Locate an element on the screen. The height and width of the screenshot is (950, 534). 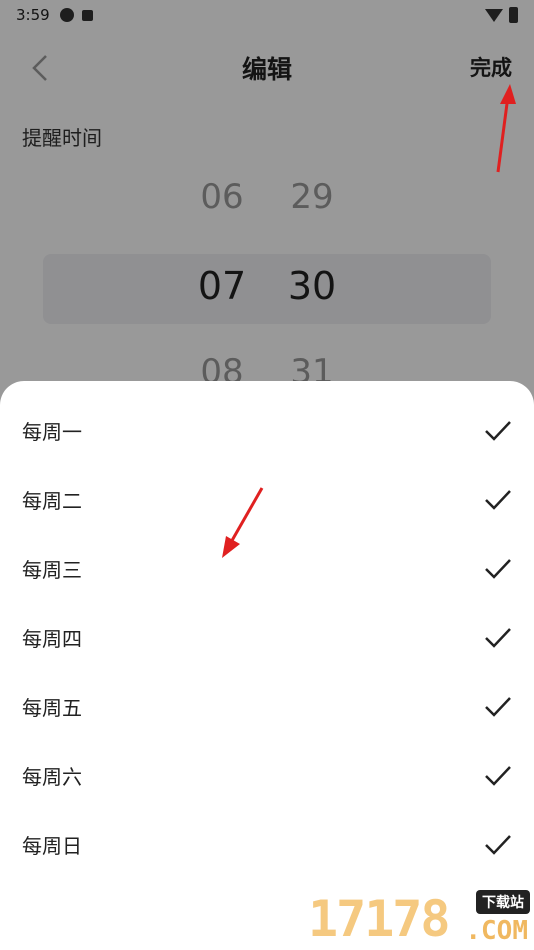
weekday-label: 每周一 is located at coordinates (52, 432).